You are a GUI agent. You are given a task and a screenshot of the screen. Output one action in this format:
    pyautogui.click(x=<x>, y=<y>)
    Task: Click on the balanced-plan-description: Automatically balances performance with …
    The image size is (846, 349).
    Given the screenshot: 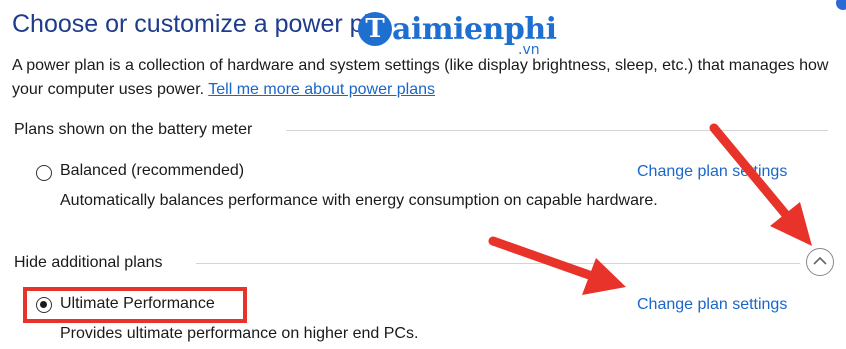 What is the action you would take?
    pyautogui.click(x=359, y=200)
    